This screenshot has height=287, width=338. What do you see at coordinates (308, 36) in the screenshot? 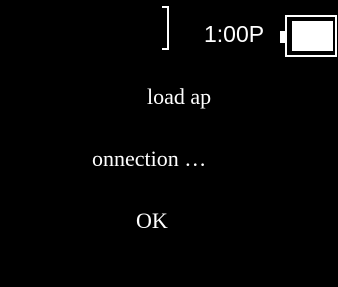
I see `battery-icon` at bounding box center [308, 36].